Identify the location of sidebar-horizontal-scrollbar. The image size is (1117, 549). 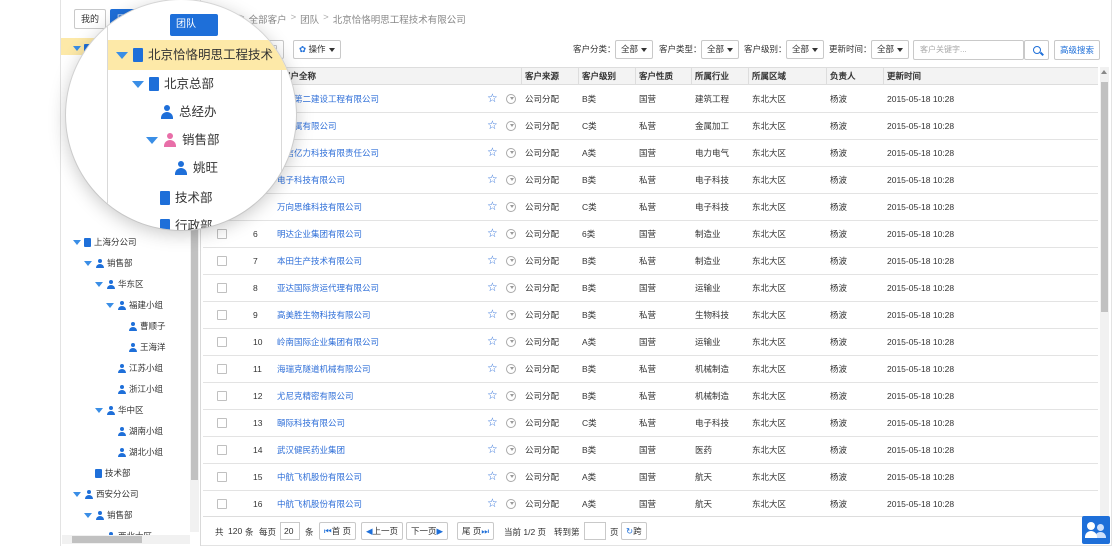
(126, 539).